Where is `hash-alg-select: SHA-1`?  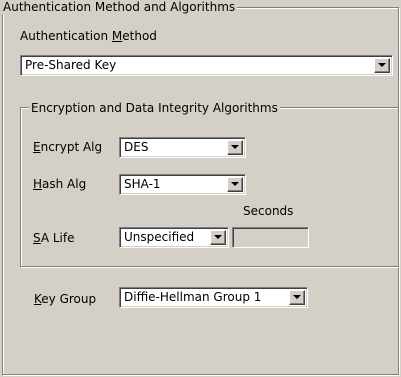 hash-alg-select: SHA-1 is located at coordinates (182, 184).